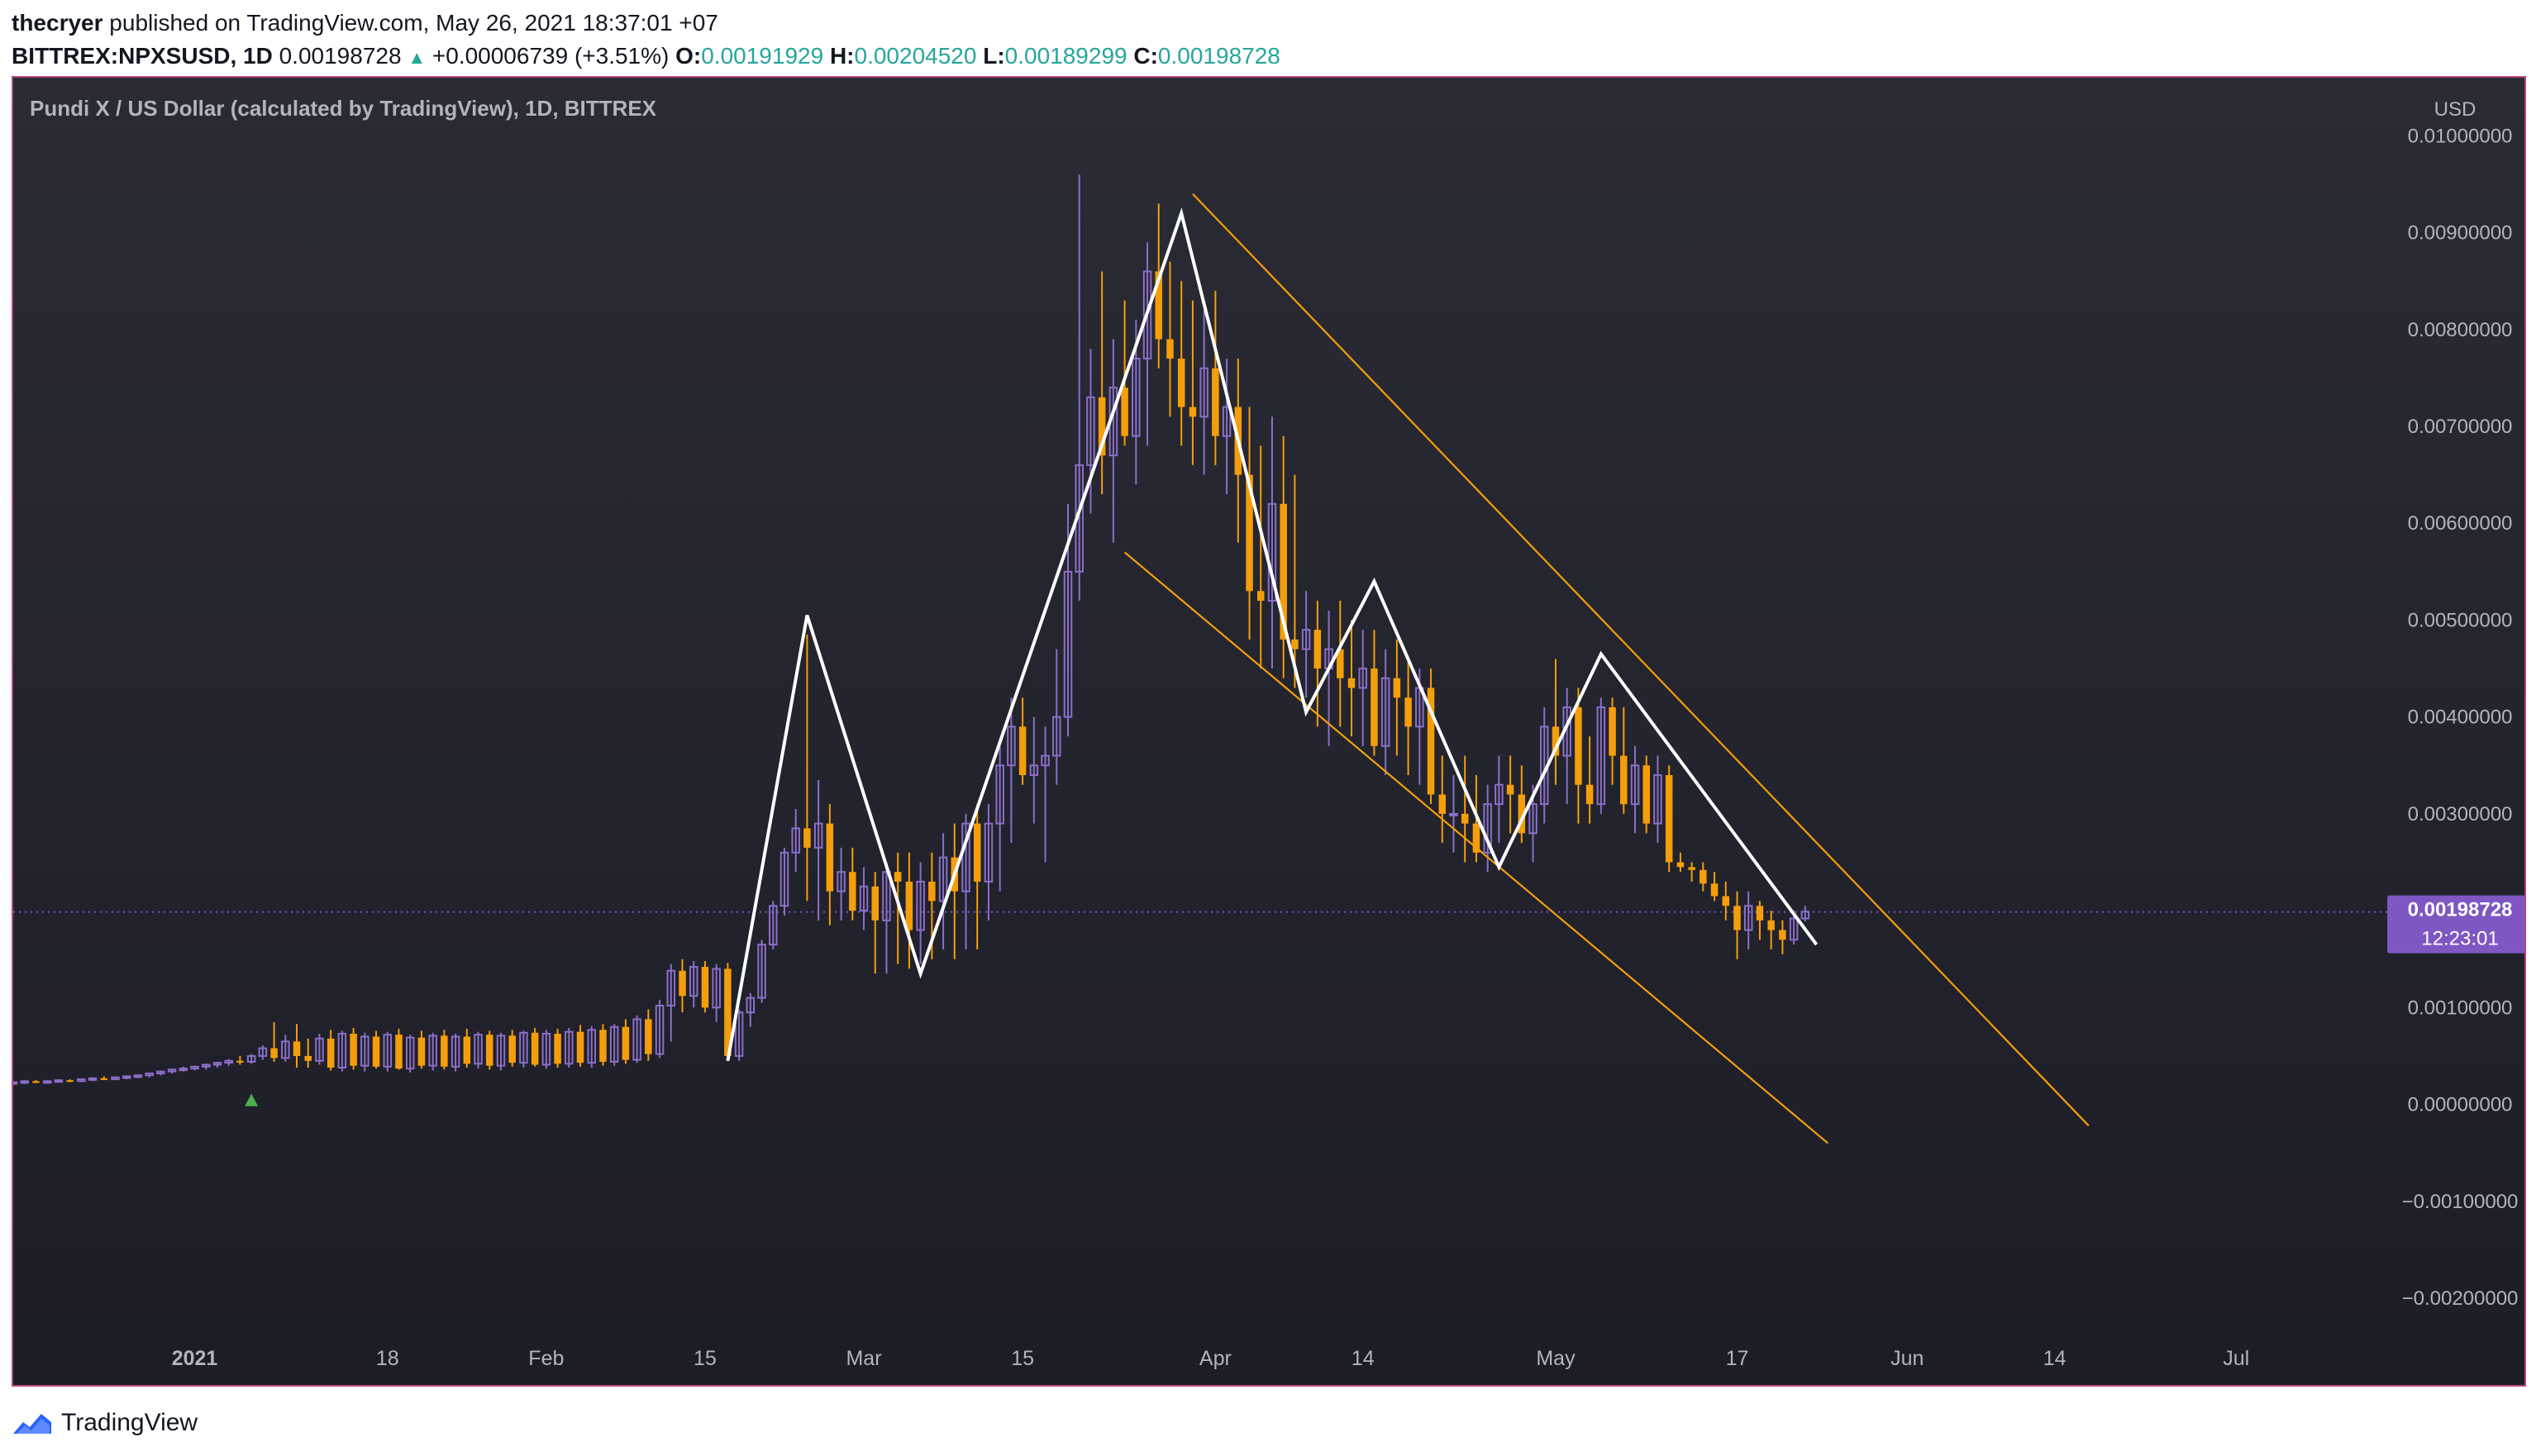 This screenshot has width=2541, height=1456. Describe the element at coordinates (142, 56) in the screenshot. I see `symbol-label: BITTREX:NPXSUSD, 1D` at that location.